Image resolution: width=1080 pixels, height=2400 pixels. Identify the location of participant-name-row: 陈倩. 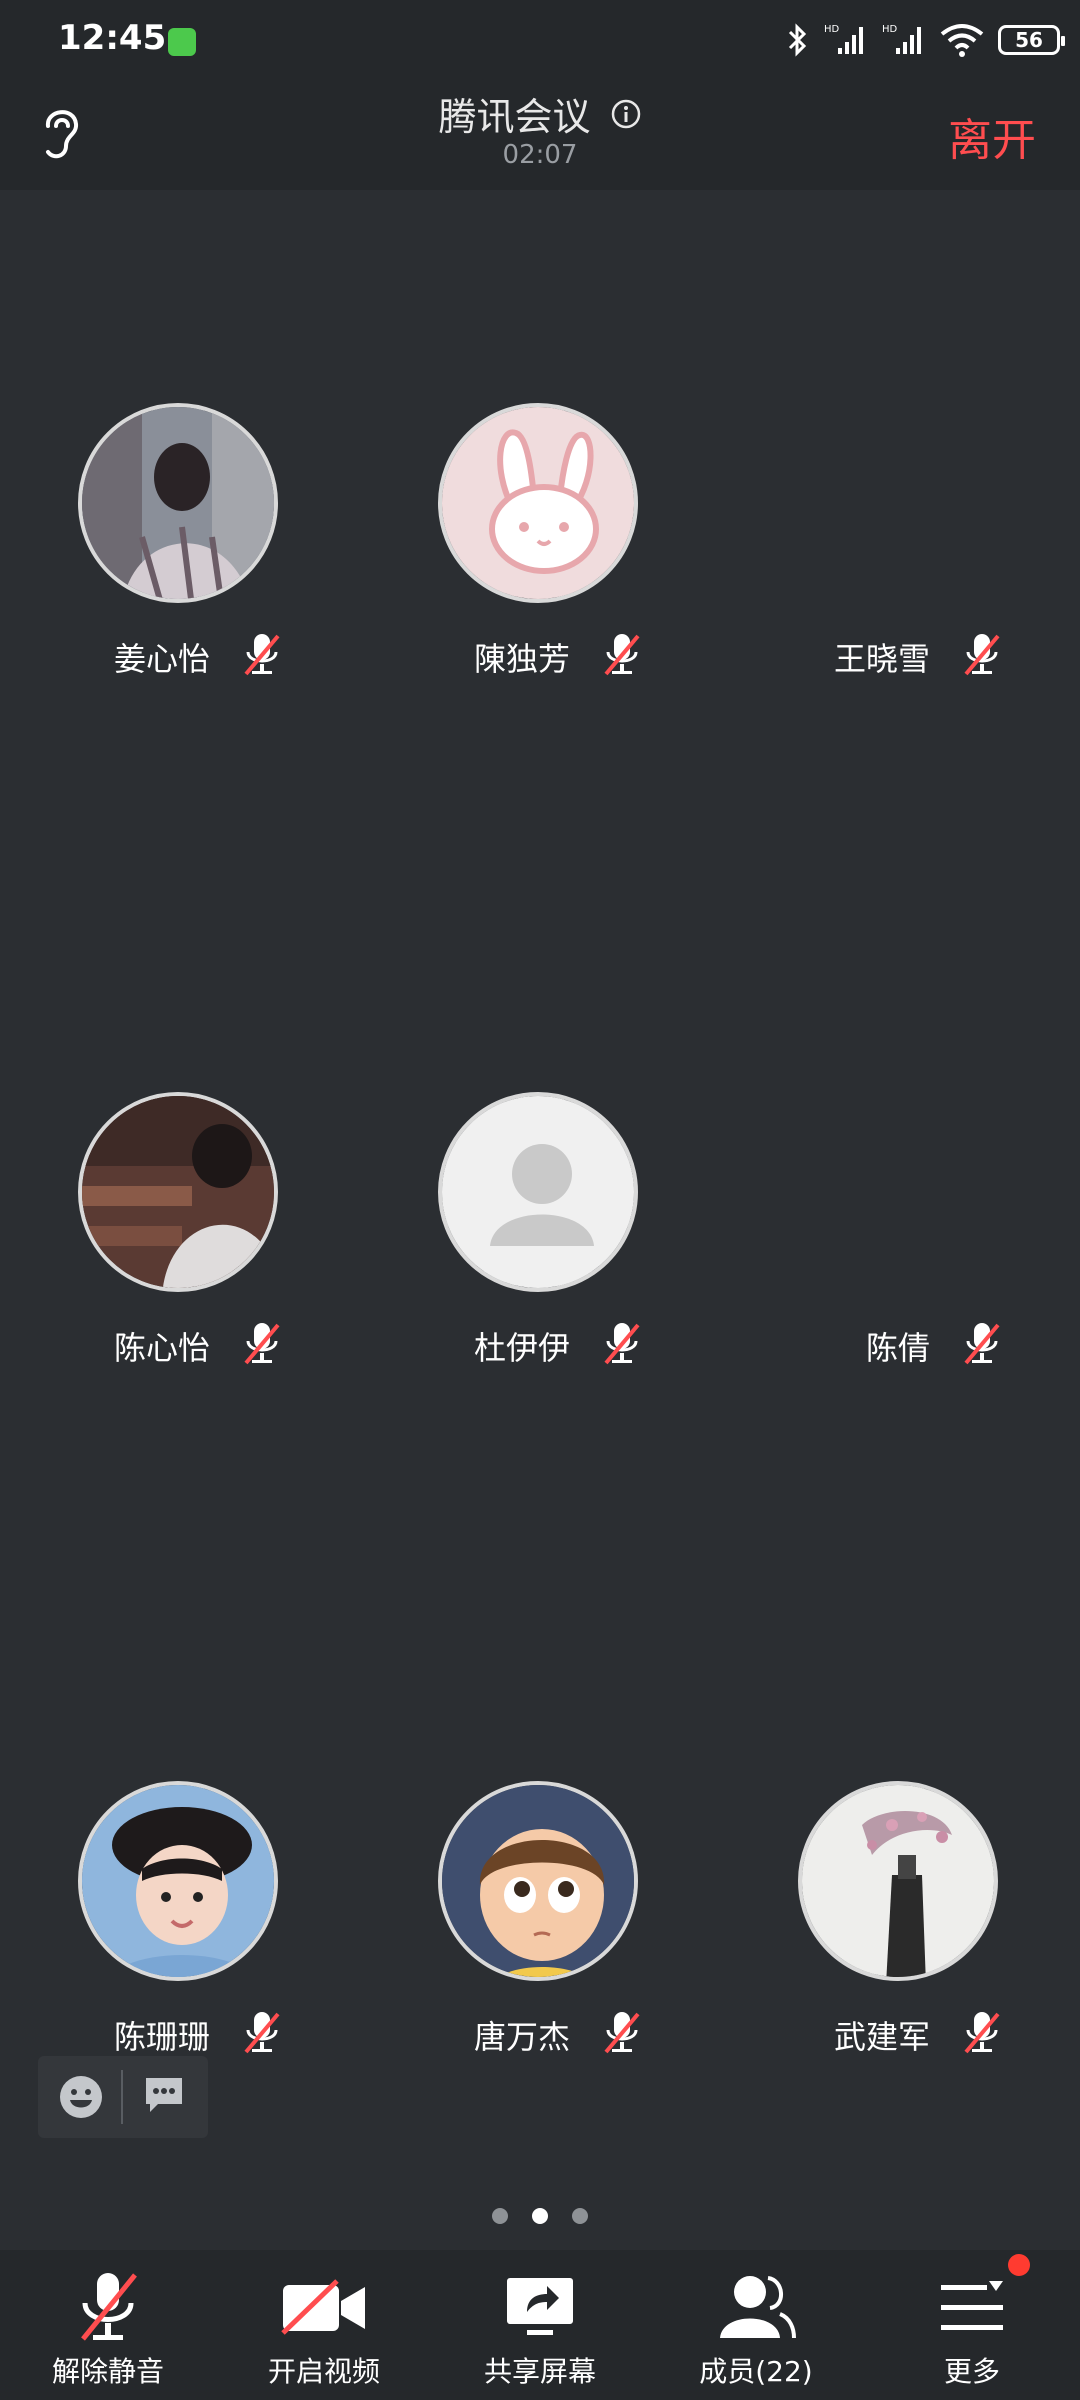
(900, 1342).